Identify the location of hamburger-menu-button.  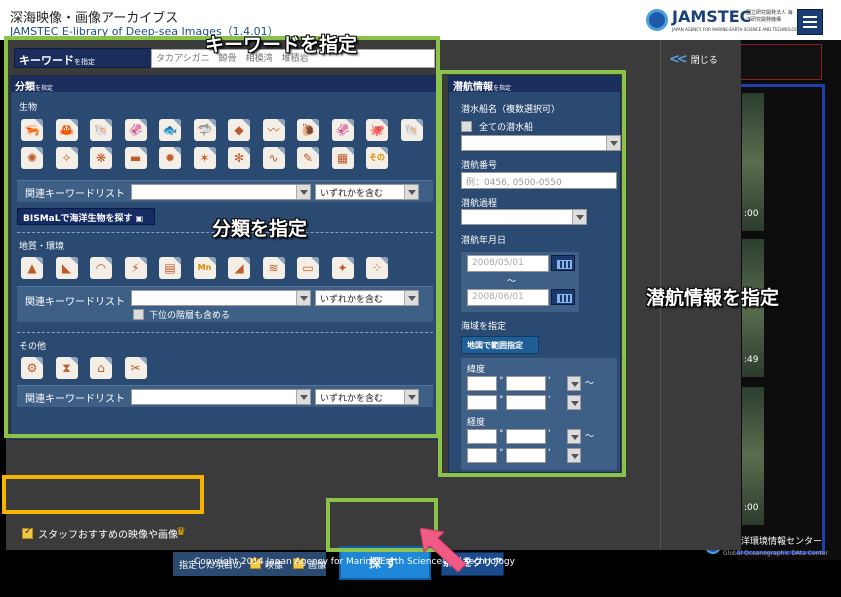
(810, 22).